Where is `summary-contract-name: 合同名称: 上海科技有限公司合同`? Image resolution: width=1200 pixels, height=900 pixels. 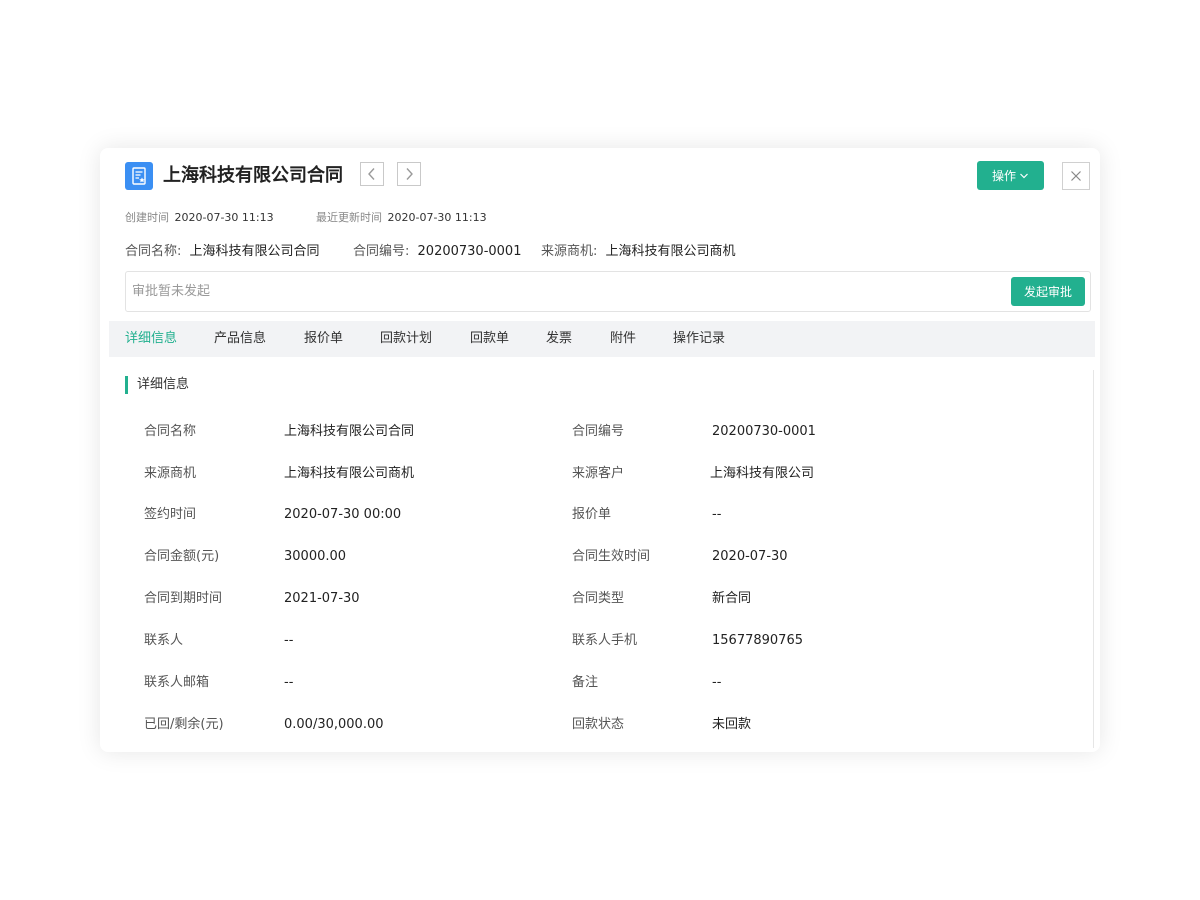
summary-contract-name: 合同名称: 上海科技有限公司合同 is located at coordinates (222, 252).